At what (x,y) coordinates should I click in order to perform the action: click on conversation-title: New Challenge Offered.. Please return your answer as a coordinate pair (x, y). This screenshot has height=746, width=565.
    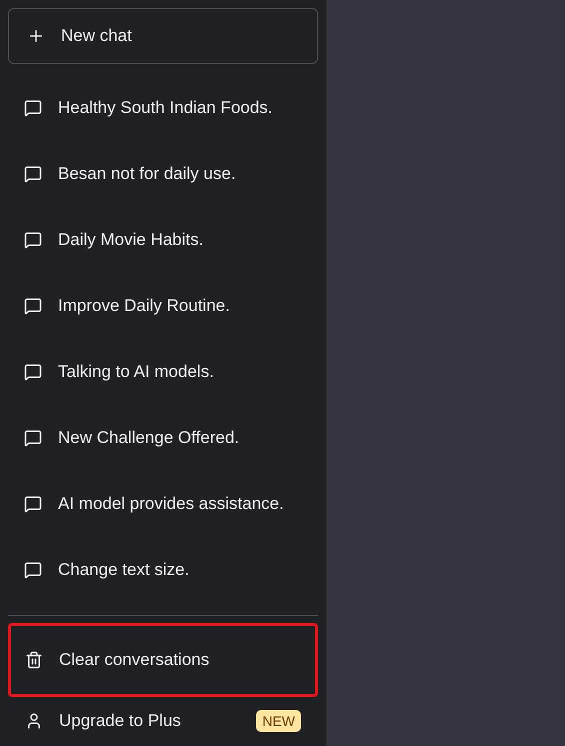
    Looking at the image, I should click on (149, 438).